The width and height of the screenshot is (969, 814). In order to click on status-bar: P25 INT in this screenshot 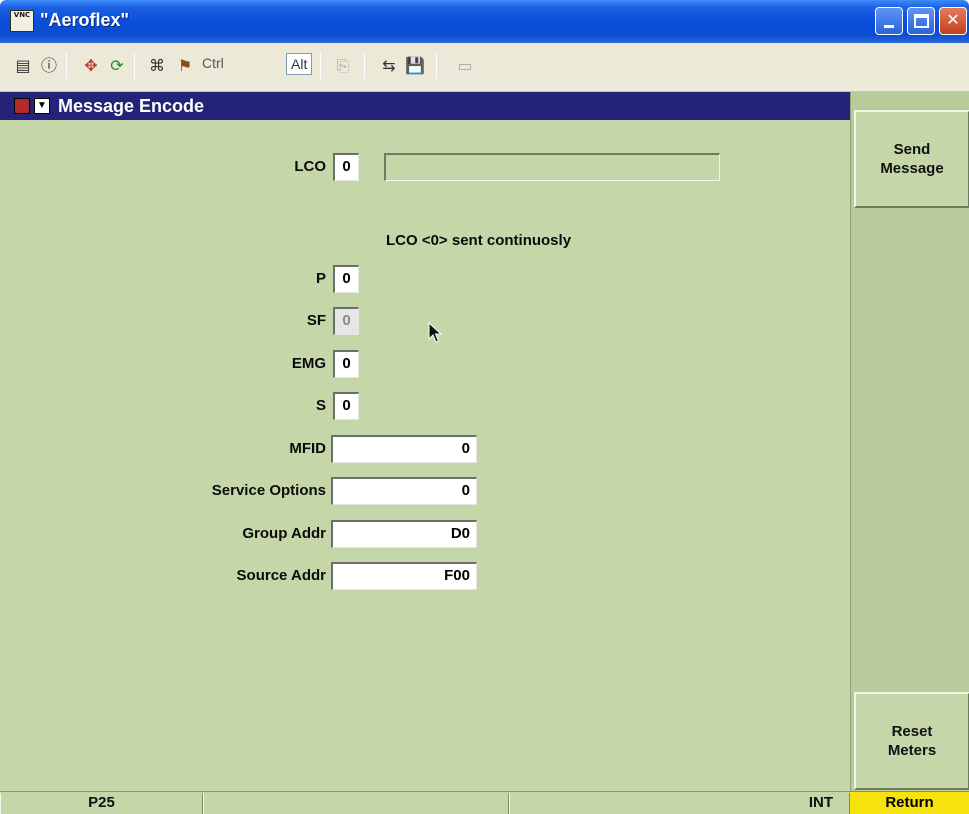, I will do `click(425, 802)`.